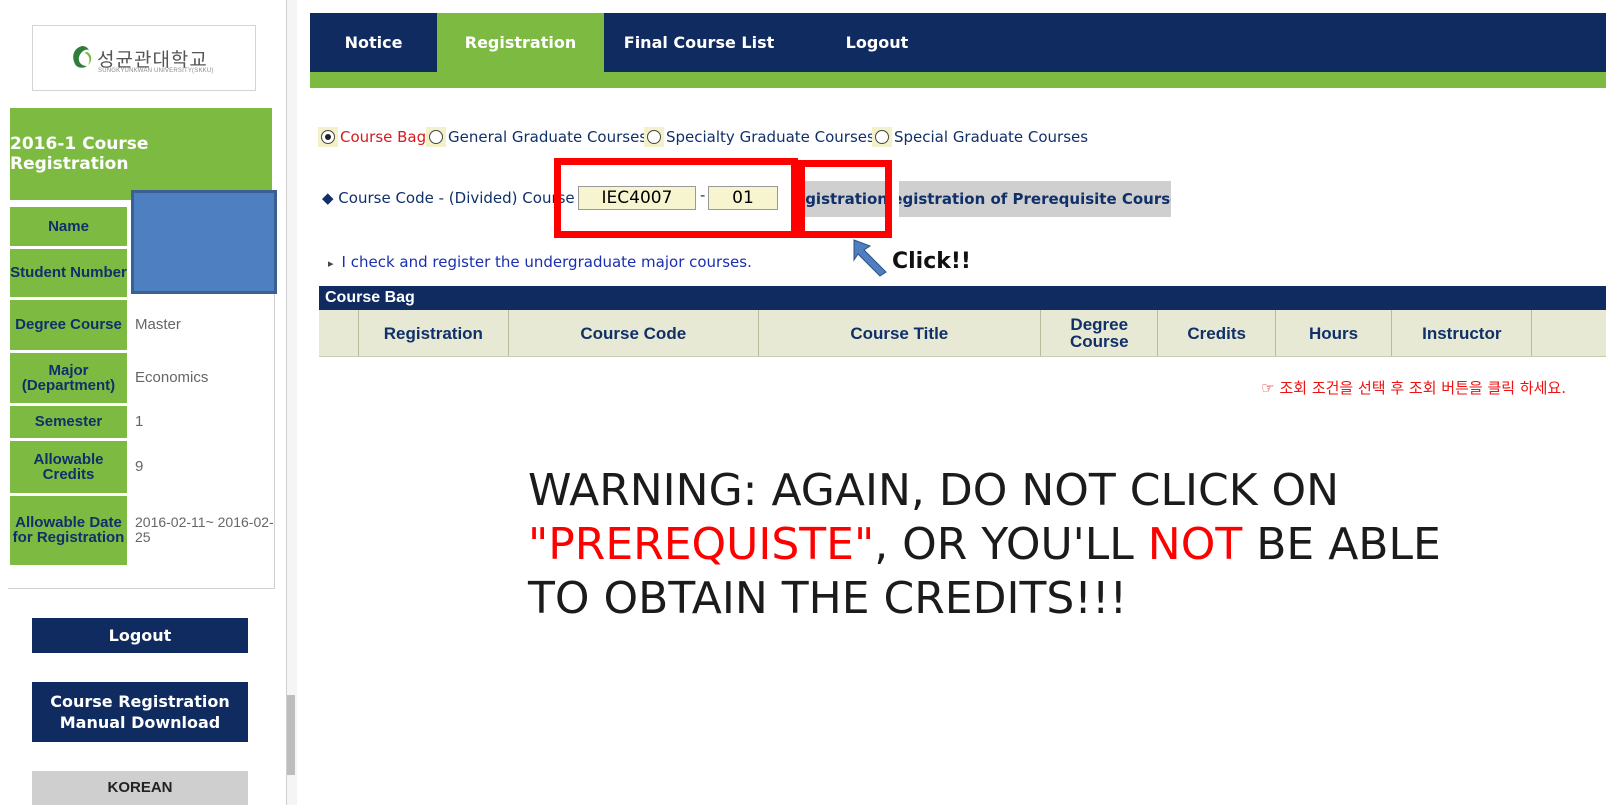 This screenshot has width=1606, height=805. I want to click on manual-download-button: Course Registration Manual Download, so click(140, 712).